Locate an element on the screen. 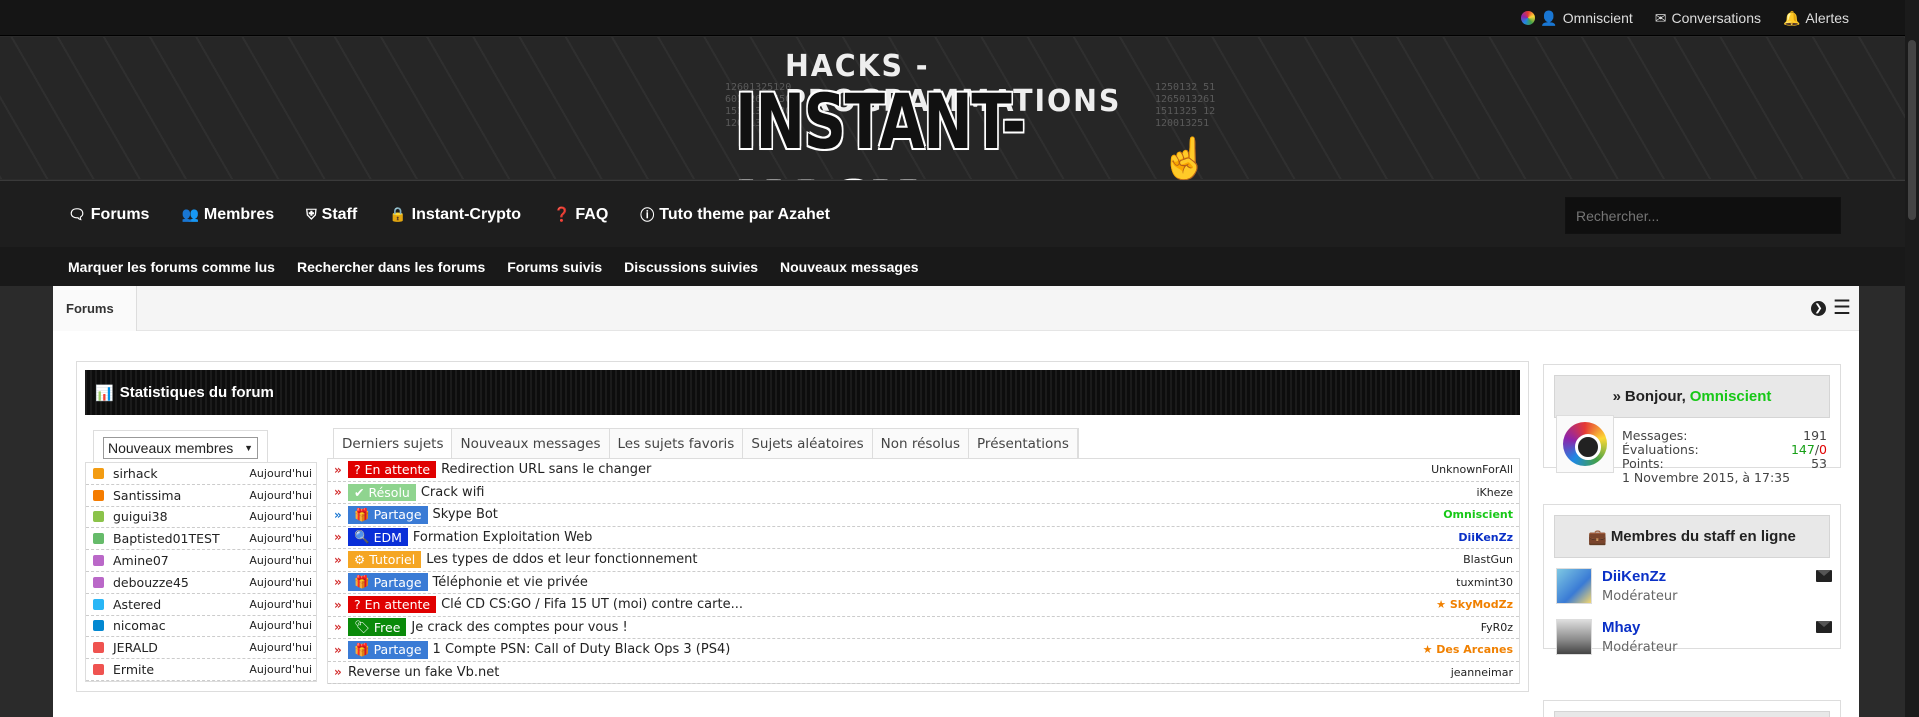 The height and width of the screenshot is (717, 1919). member-row: Baptisted01TEST Aujourd'hui is located at coordinates (201, 539).